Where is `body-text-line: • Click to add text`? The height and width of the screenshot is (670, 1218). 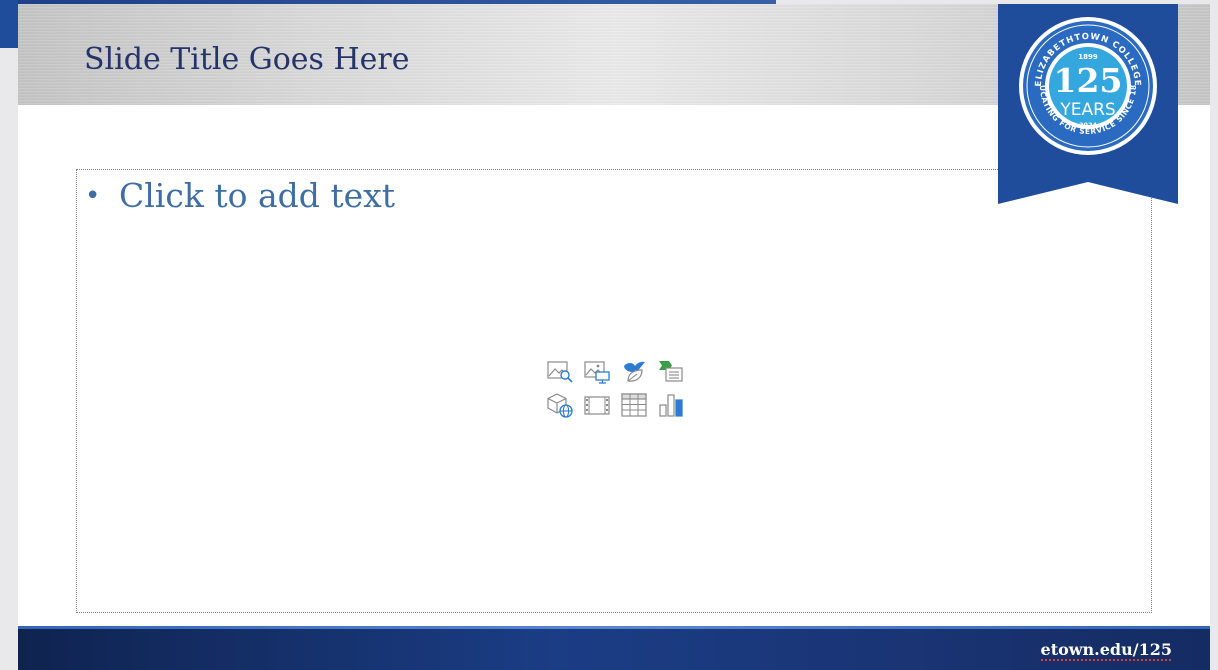
body-text-line: • Click to add text is located at coordinates (240, 195).